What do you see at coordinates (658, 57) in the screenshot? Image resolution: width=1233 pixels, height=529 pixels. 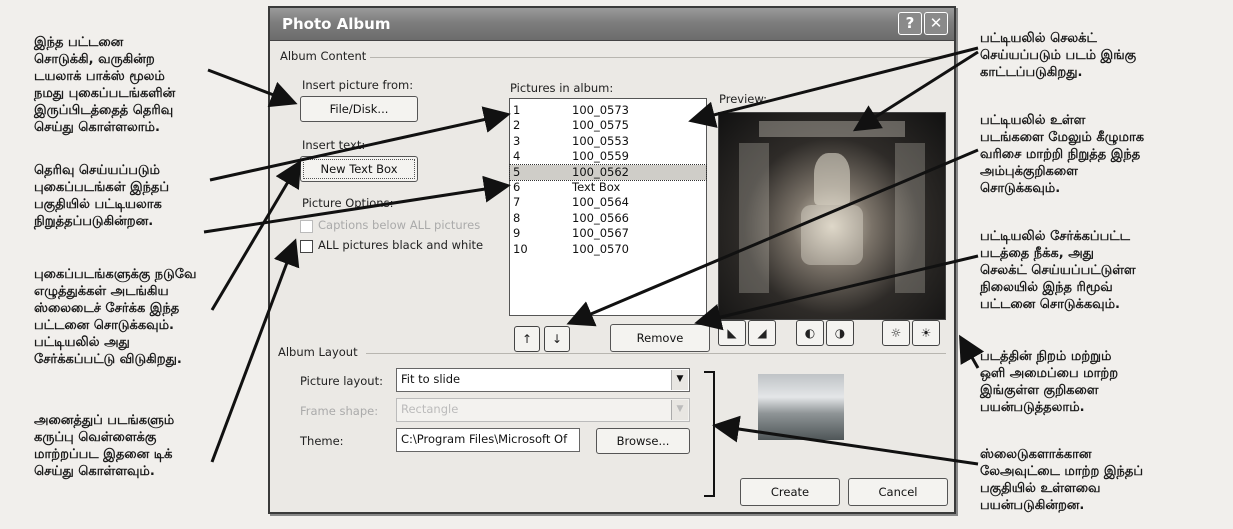 I see `album-content-divider` at bounding box center [658, 57].